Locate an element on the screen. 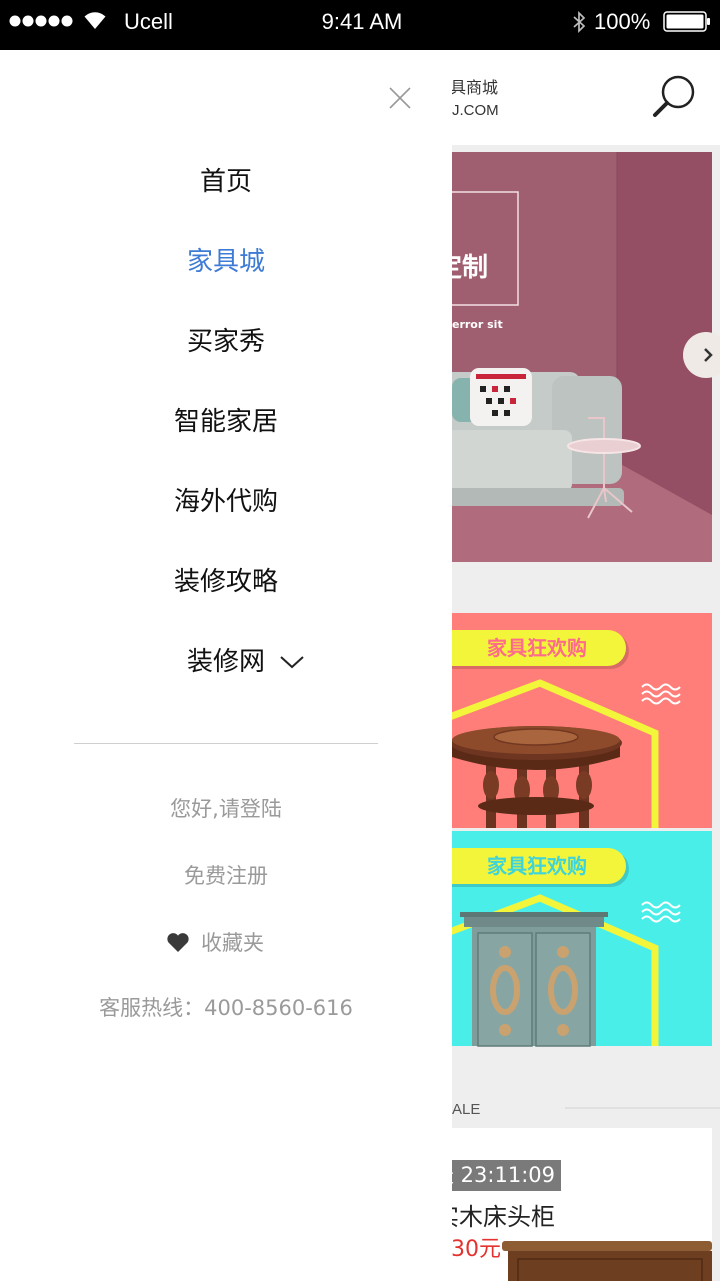 The width and height of the screenshot is (720, 1281). favorites-label: 收藏夹 is located at coordinates (232, 943).